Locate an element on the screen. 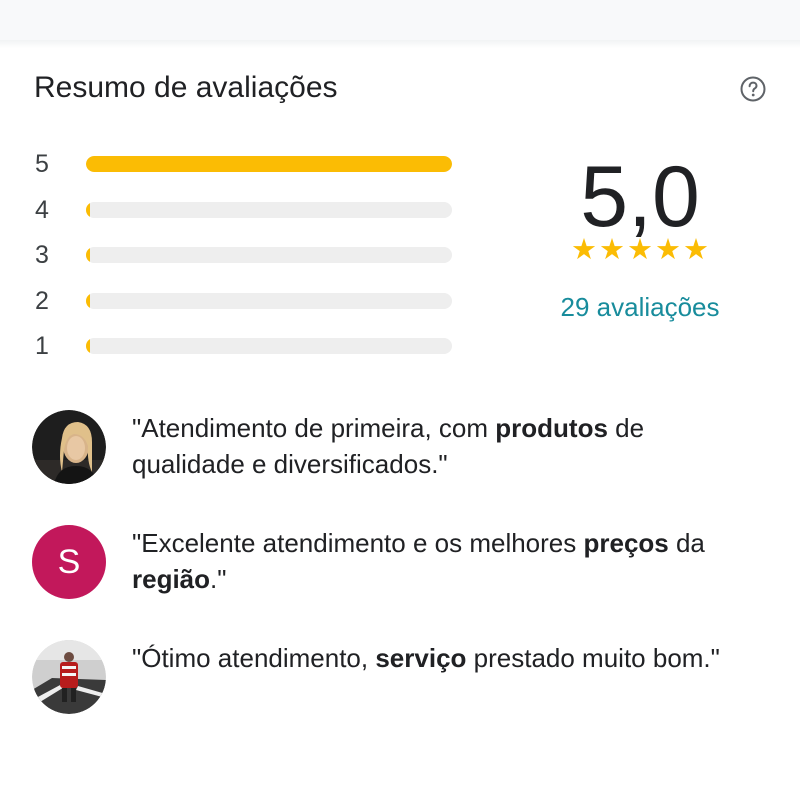  review-highlight: região is located at coordinates (171, 579).